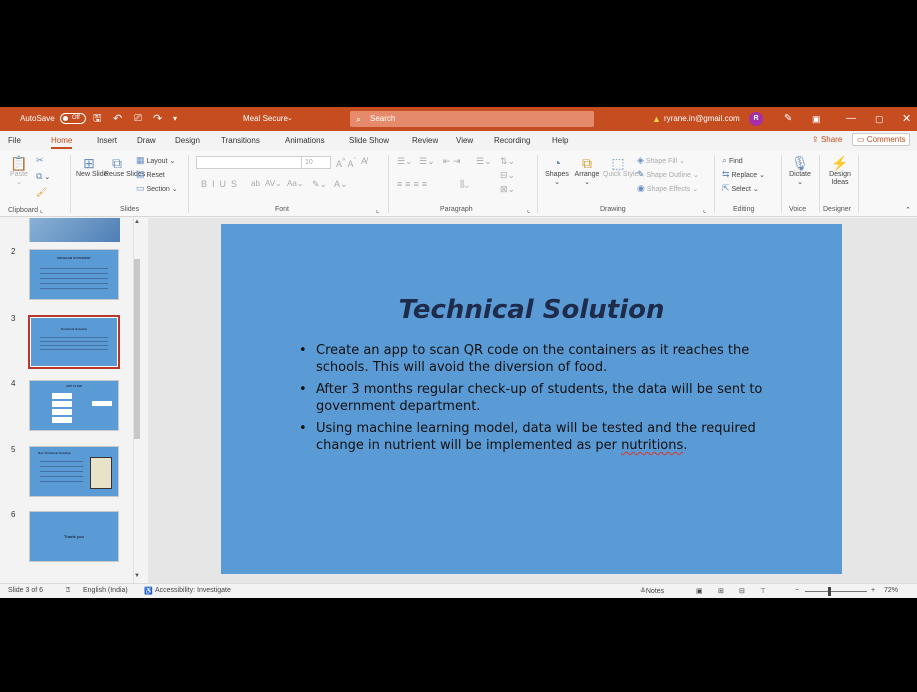 This screenshot has height=692, width=917. I want to click on slide-thumbnail-2: PROBLEM STATEMENT, so click(74, 274).